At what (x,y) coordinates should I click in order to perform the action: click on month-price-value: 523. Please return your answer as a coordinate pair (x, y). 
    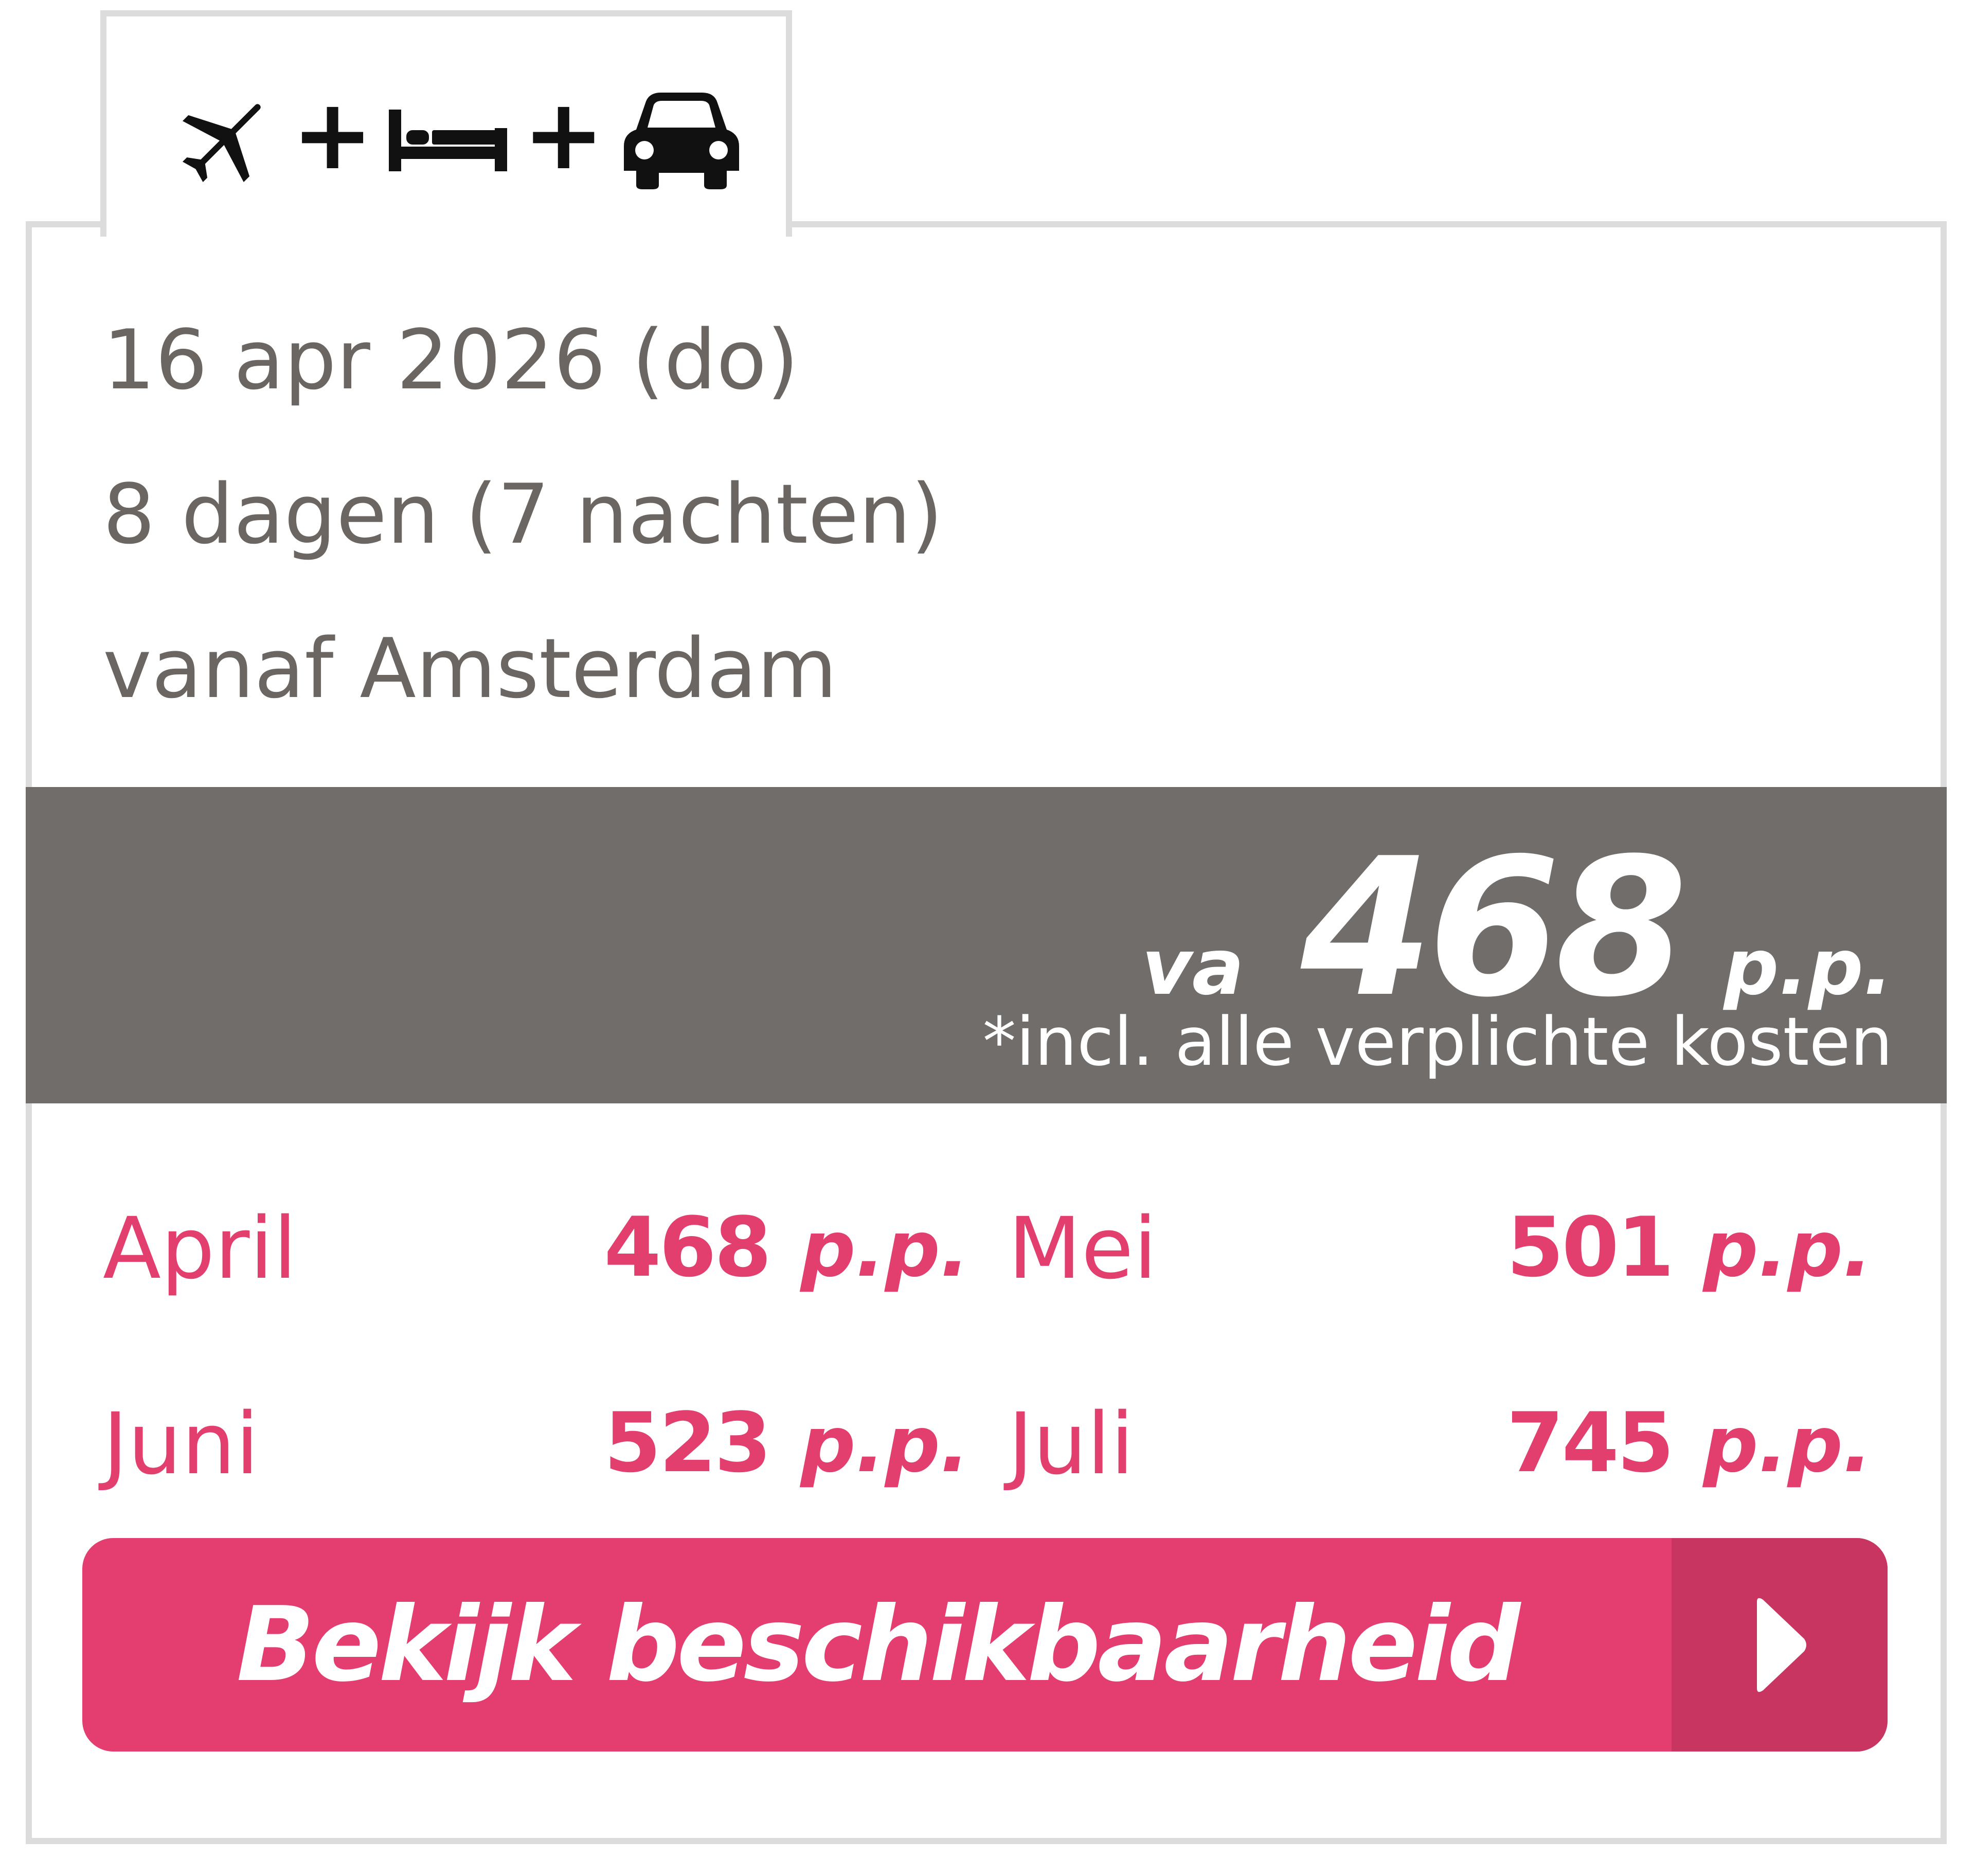
    Looking at the image, I should click on (687, 1443).